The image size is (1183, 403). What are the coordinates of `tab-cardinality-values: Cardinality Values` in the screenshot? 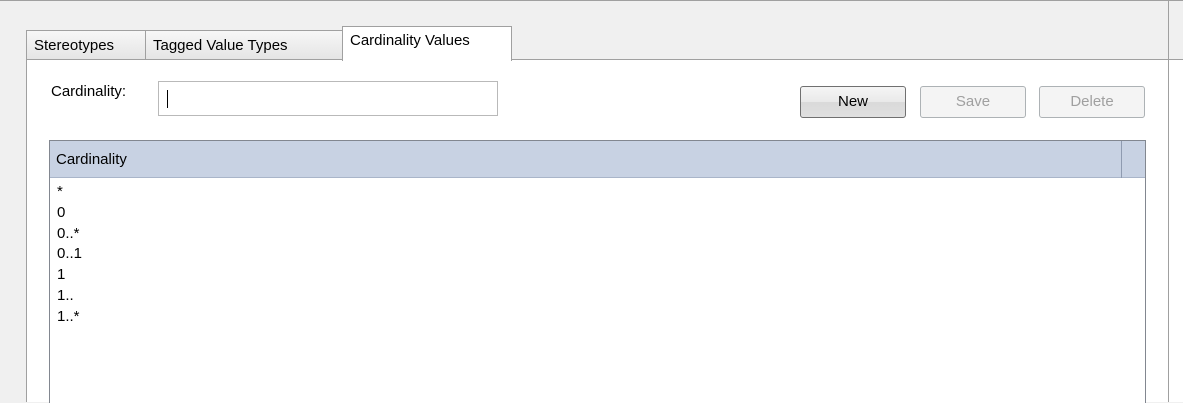 It's located at (427, 43).